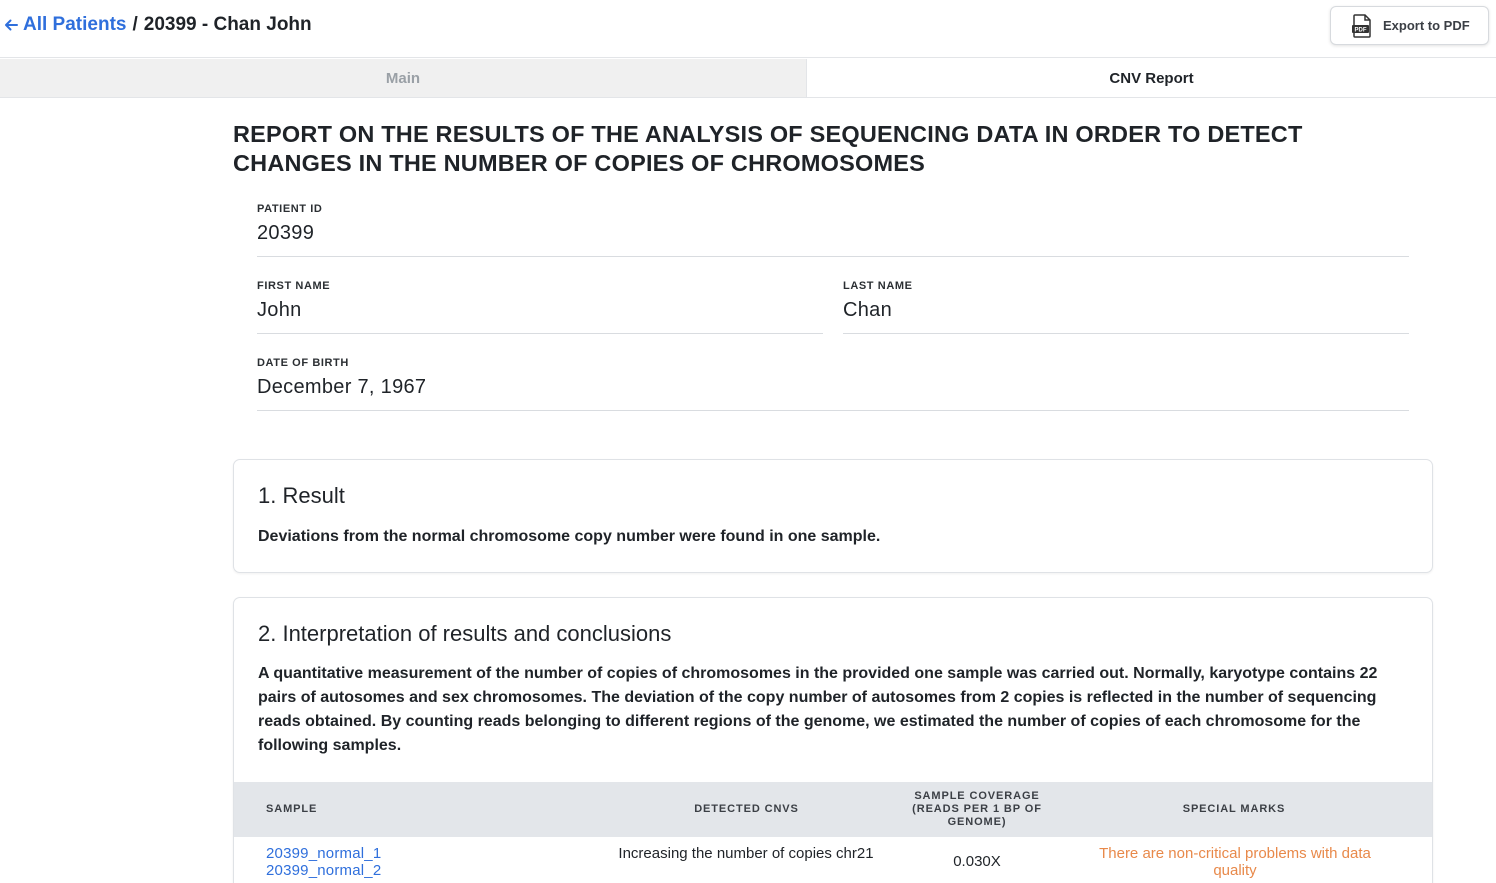 The width and height of the screenshot is (1496, 883). What do you see at coordinates (878, 286) in the screenshot?
I see `last-name-label: LAST NAME` at bounding box center [878, 286].